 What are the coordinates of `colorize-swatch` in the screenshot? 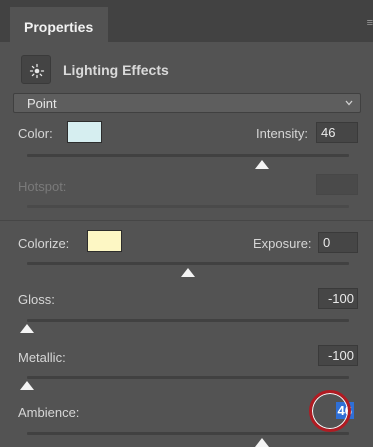 It's located at (104, 241).